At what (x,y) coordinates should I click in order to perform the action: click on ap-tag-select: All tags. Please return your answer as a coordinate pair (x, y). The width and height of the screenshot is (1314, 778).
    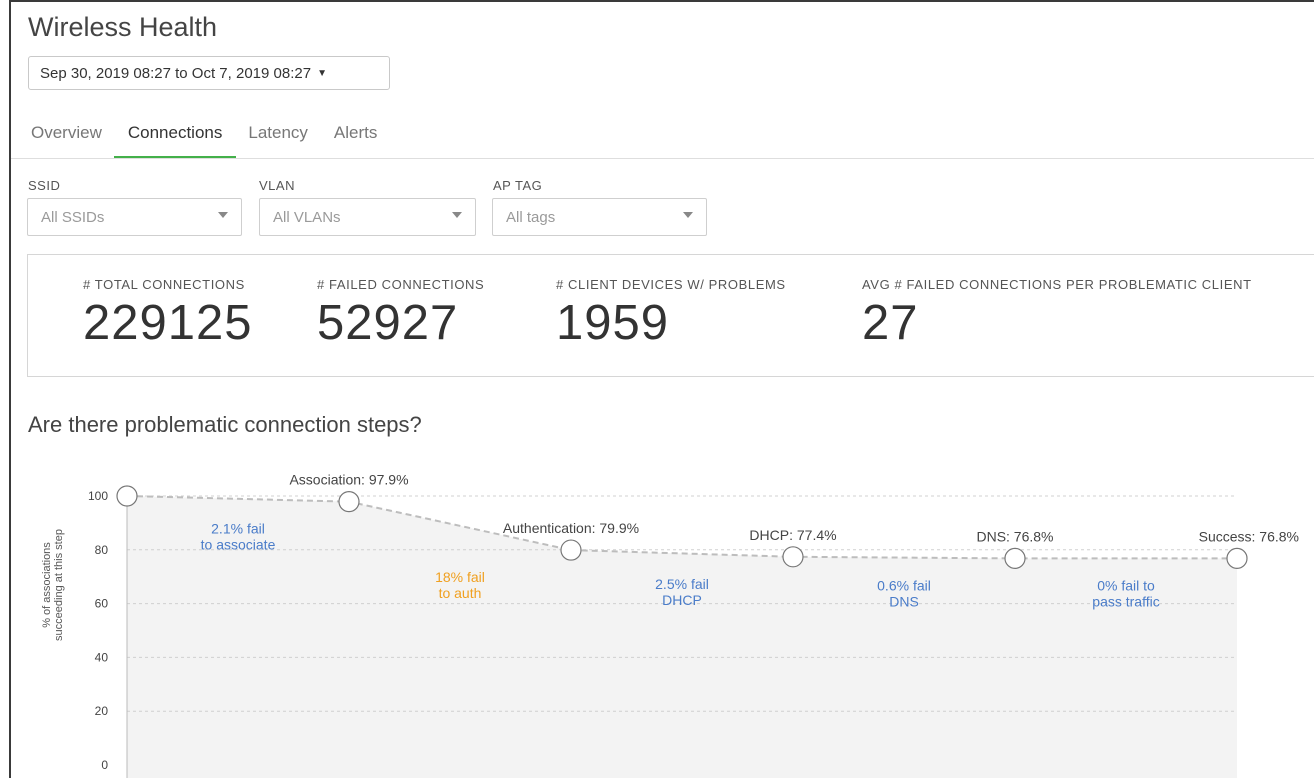
    Looking at the image, I should click on (599, 217).